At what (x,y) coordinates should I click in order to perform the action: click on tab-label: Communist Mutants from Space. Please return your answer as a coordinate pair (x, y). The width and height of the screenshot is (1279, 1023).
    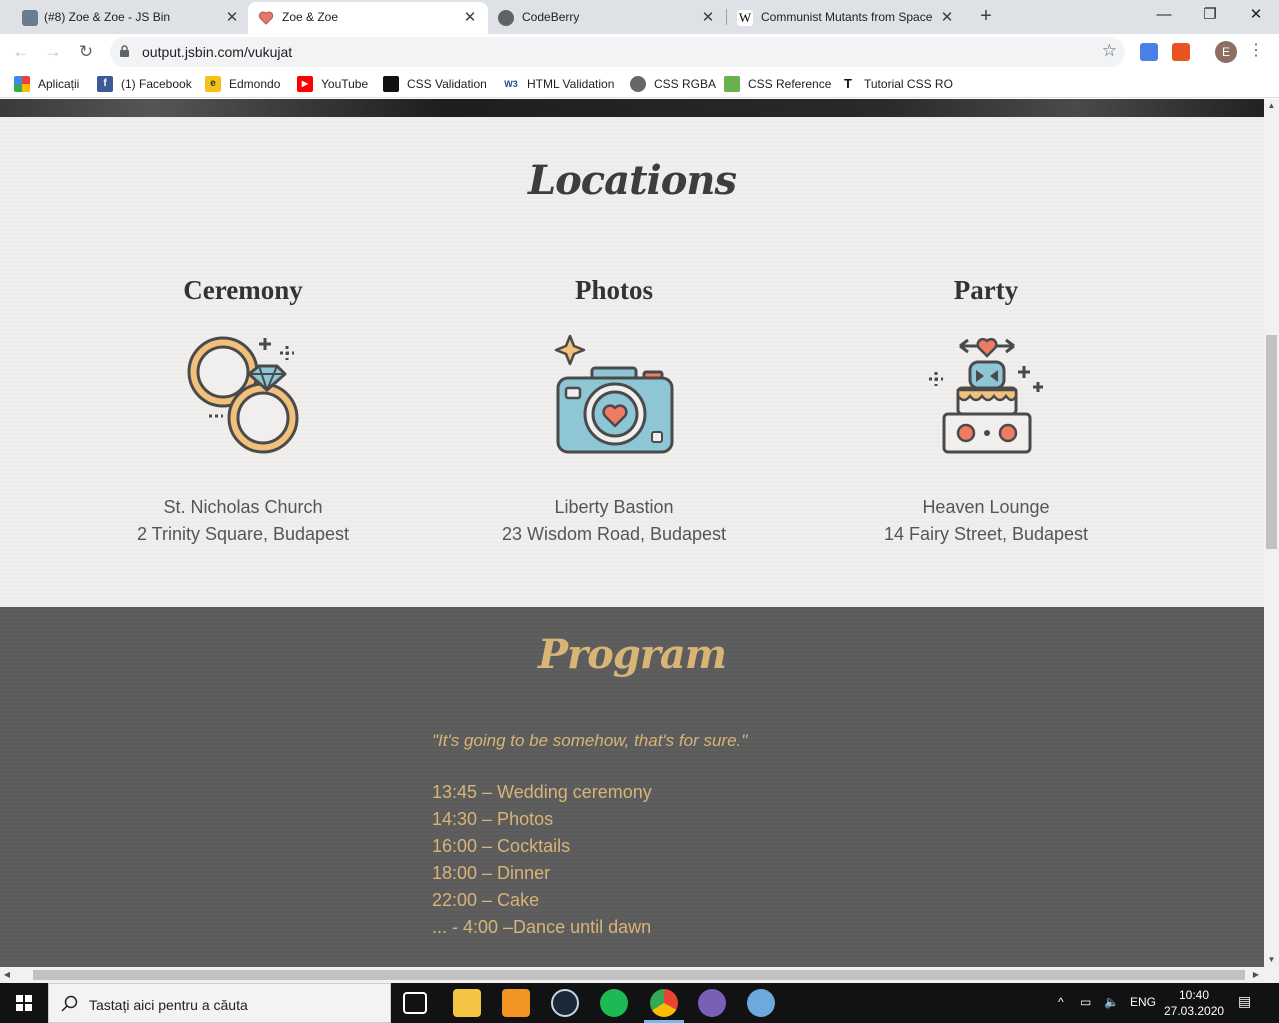
    Looking at the image, I should click on (847, 17).